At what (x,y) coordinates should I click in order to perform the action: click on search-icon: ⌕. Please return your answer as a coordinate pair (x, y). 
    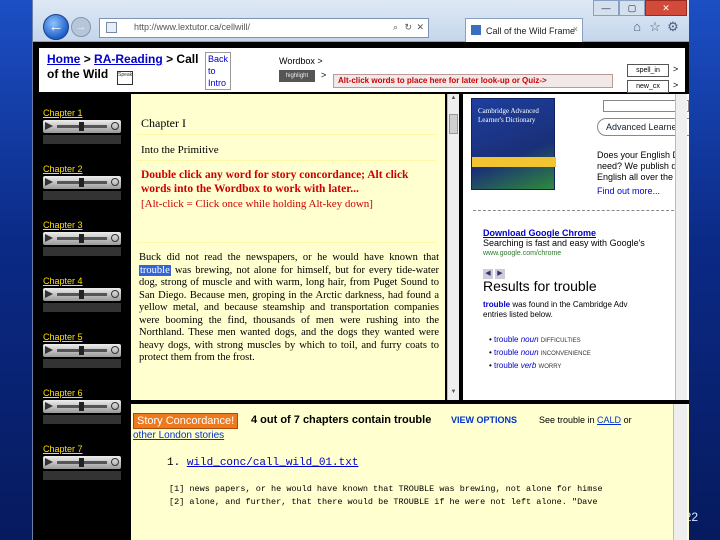
    Looking at the image, I should click on (395, 27).